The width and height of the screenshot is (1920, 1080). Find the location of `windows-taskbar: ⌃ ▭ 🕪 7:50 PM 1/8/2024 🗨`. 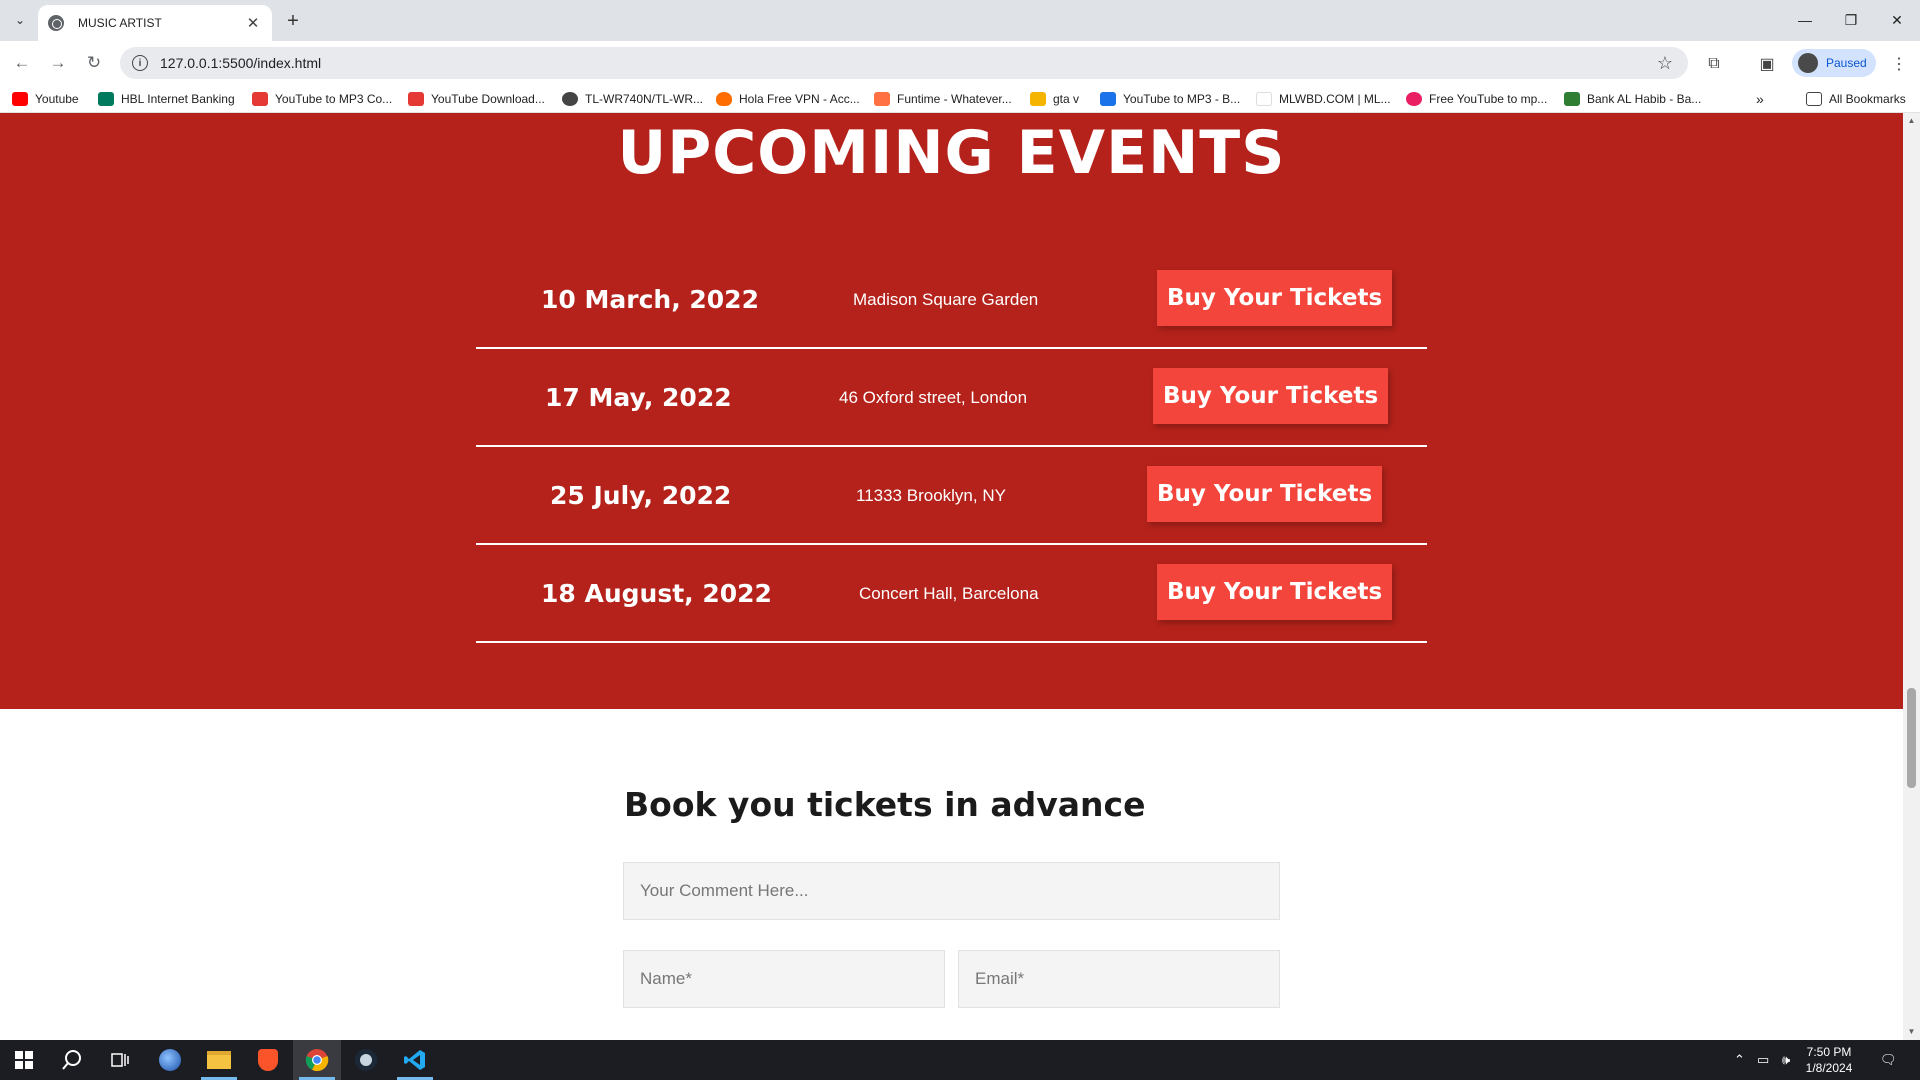

windows-taskbar: ⌃ ▭ 🕪 7:50 PM 1/8/2024 🗨 is located at coordinates (960, 1060).